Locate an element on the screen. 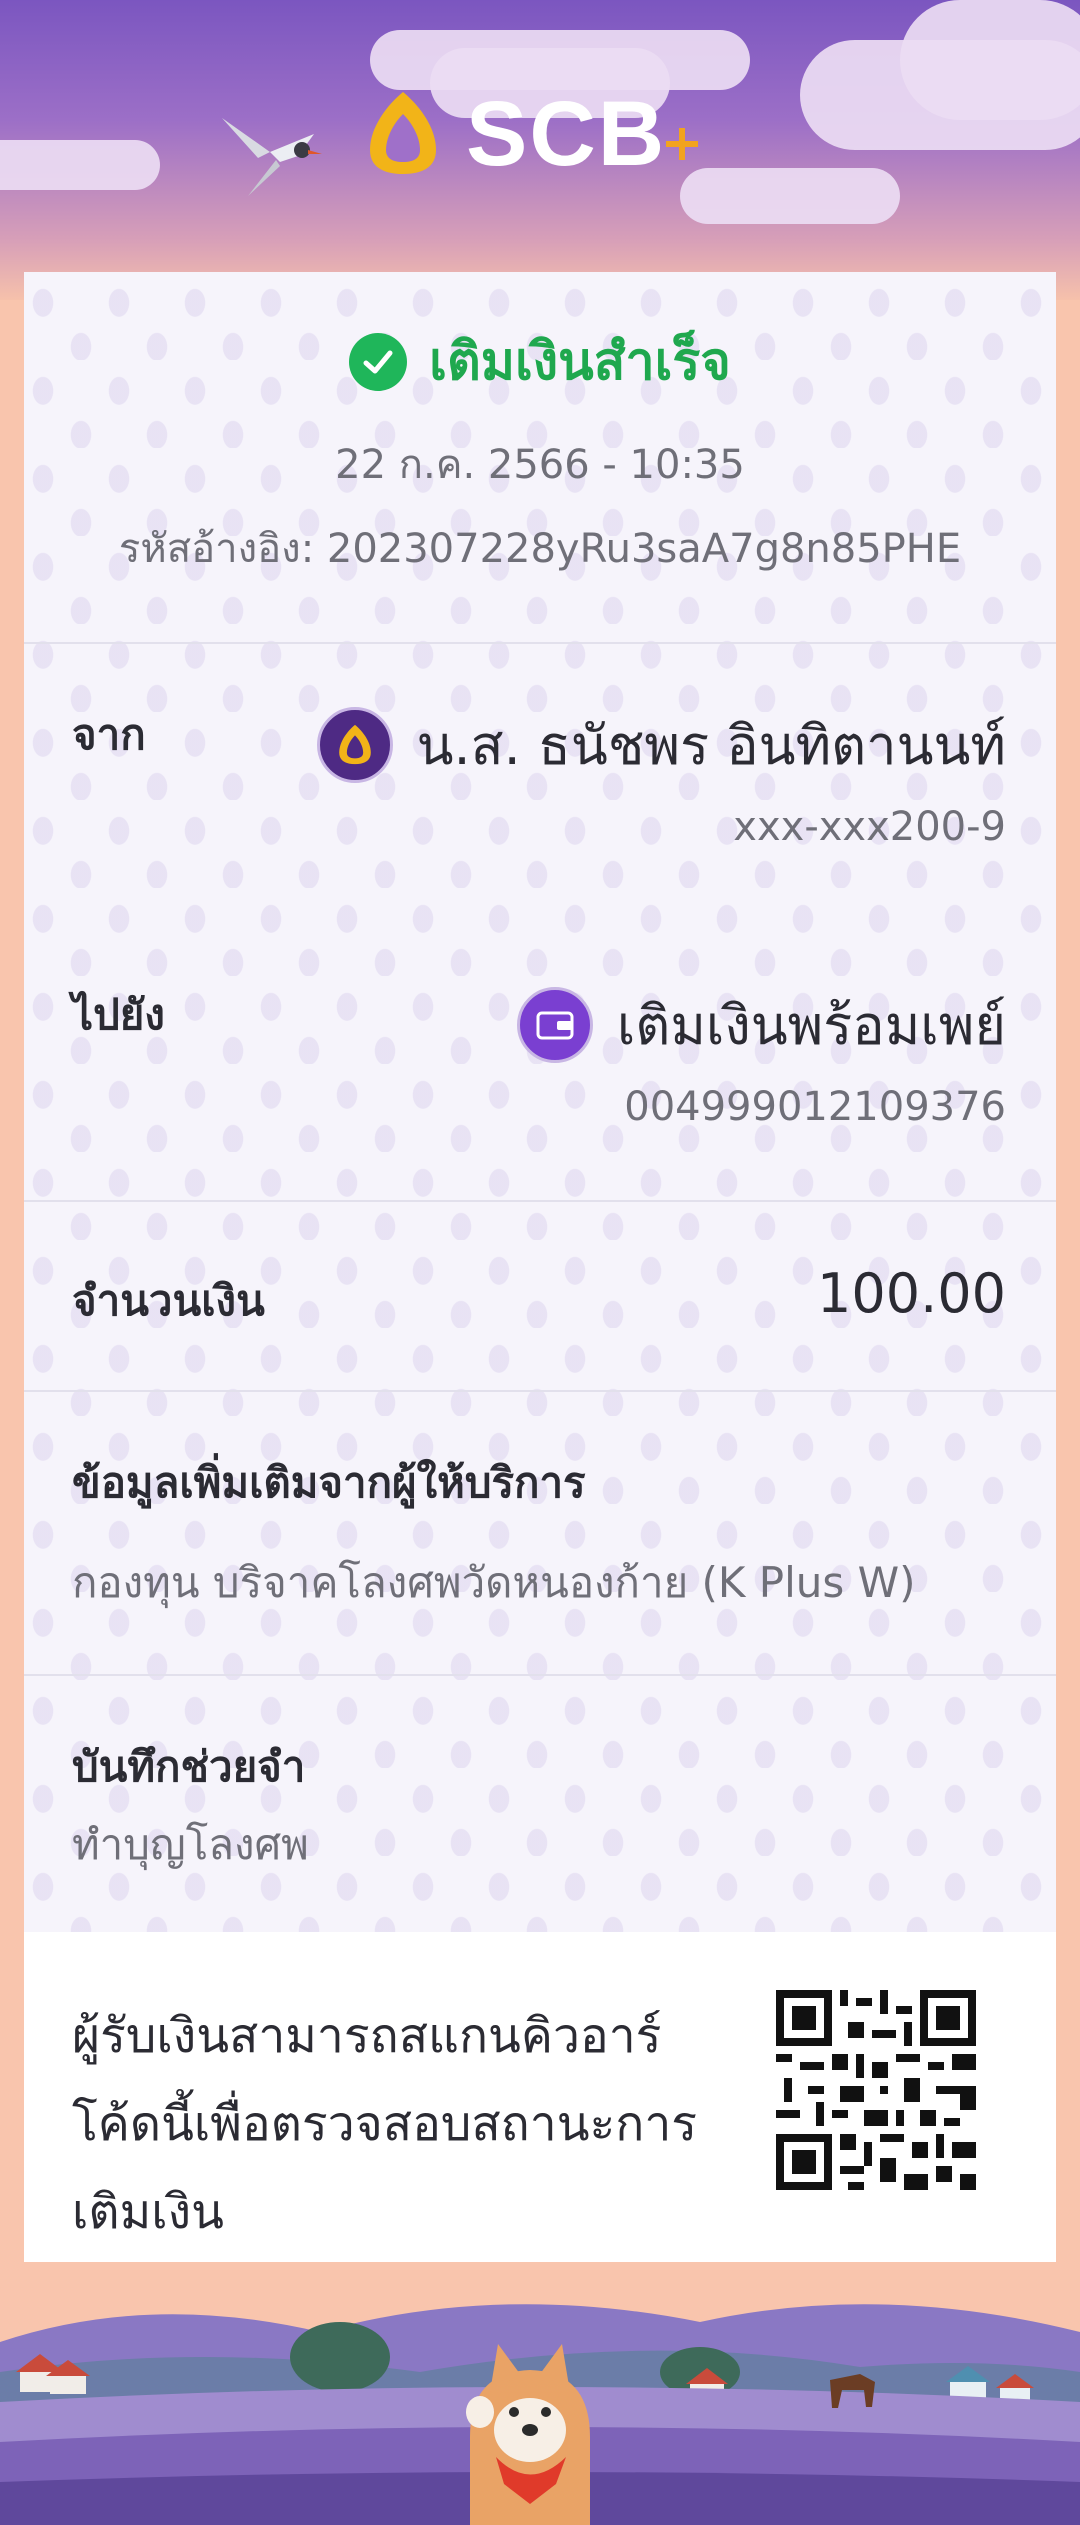 This screenshot has height=2525, width=1080. provider-info-label: ข้อมูลเพิ่มเติมจากผู้ให้บริการ is located at coordinates (329, 1482).